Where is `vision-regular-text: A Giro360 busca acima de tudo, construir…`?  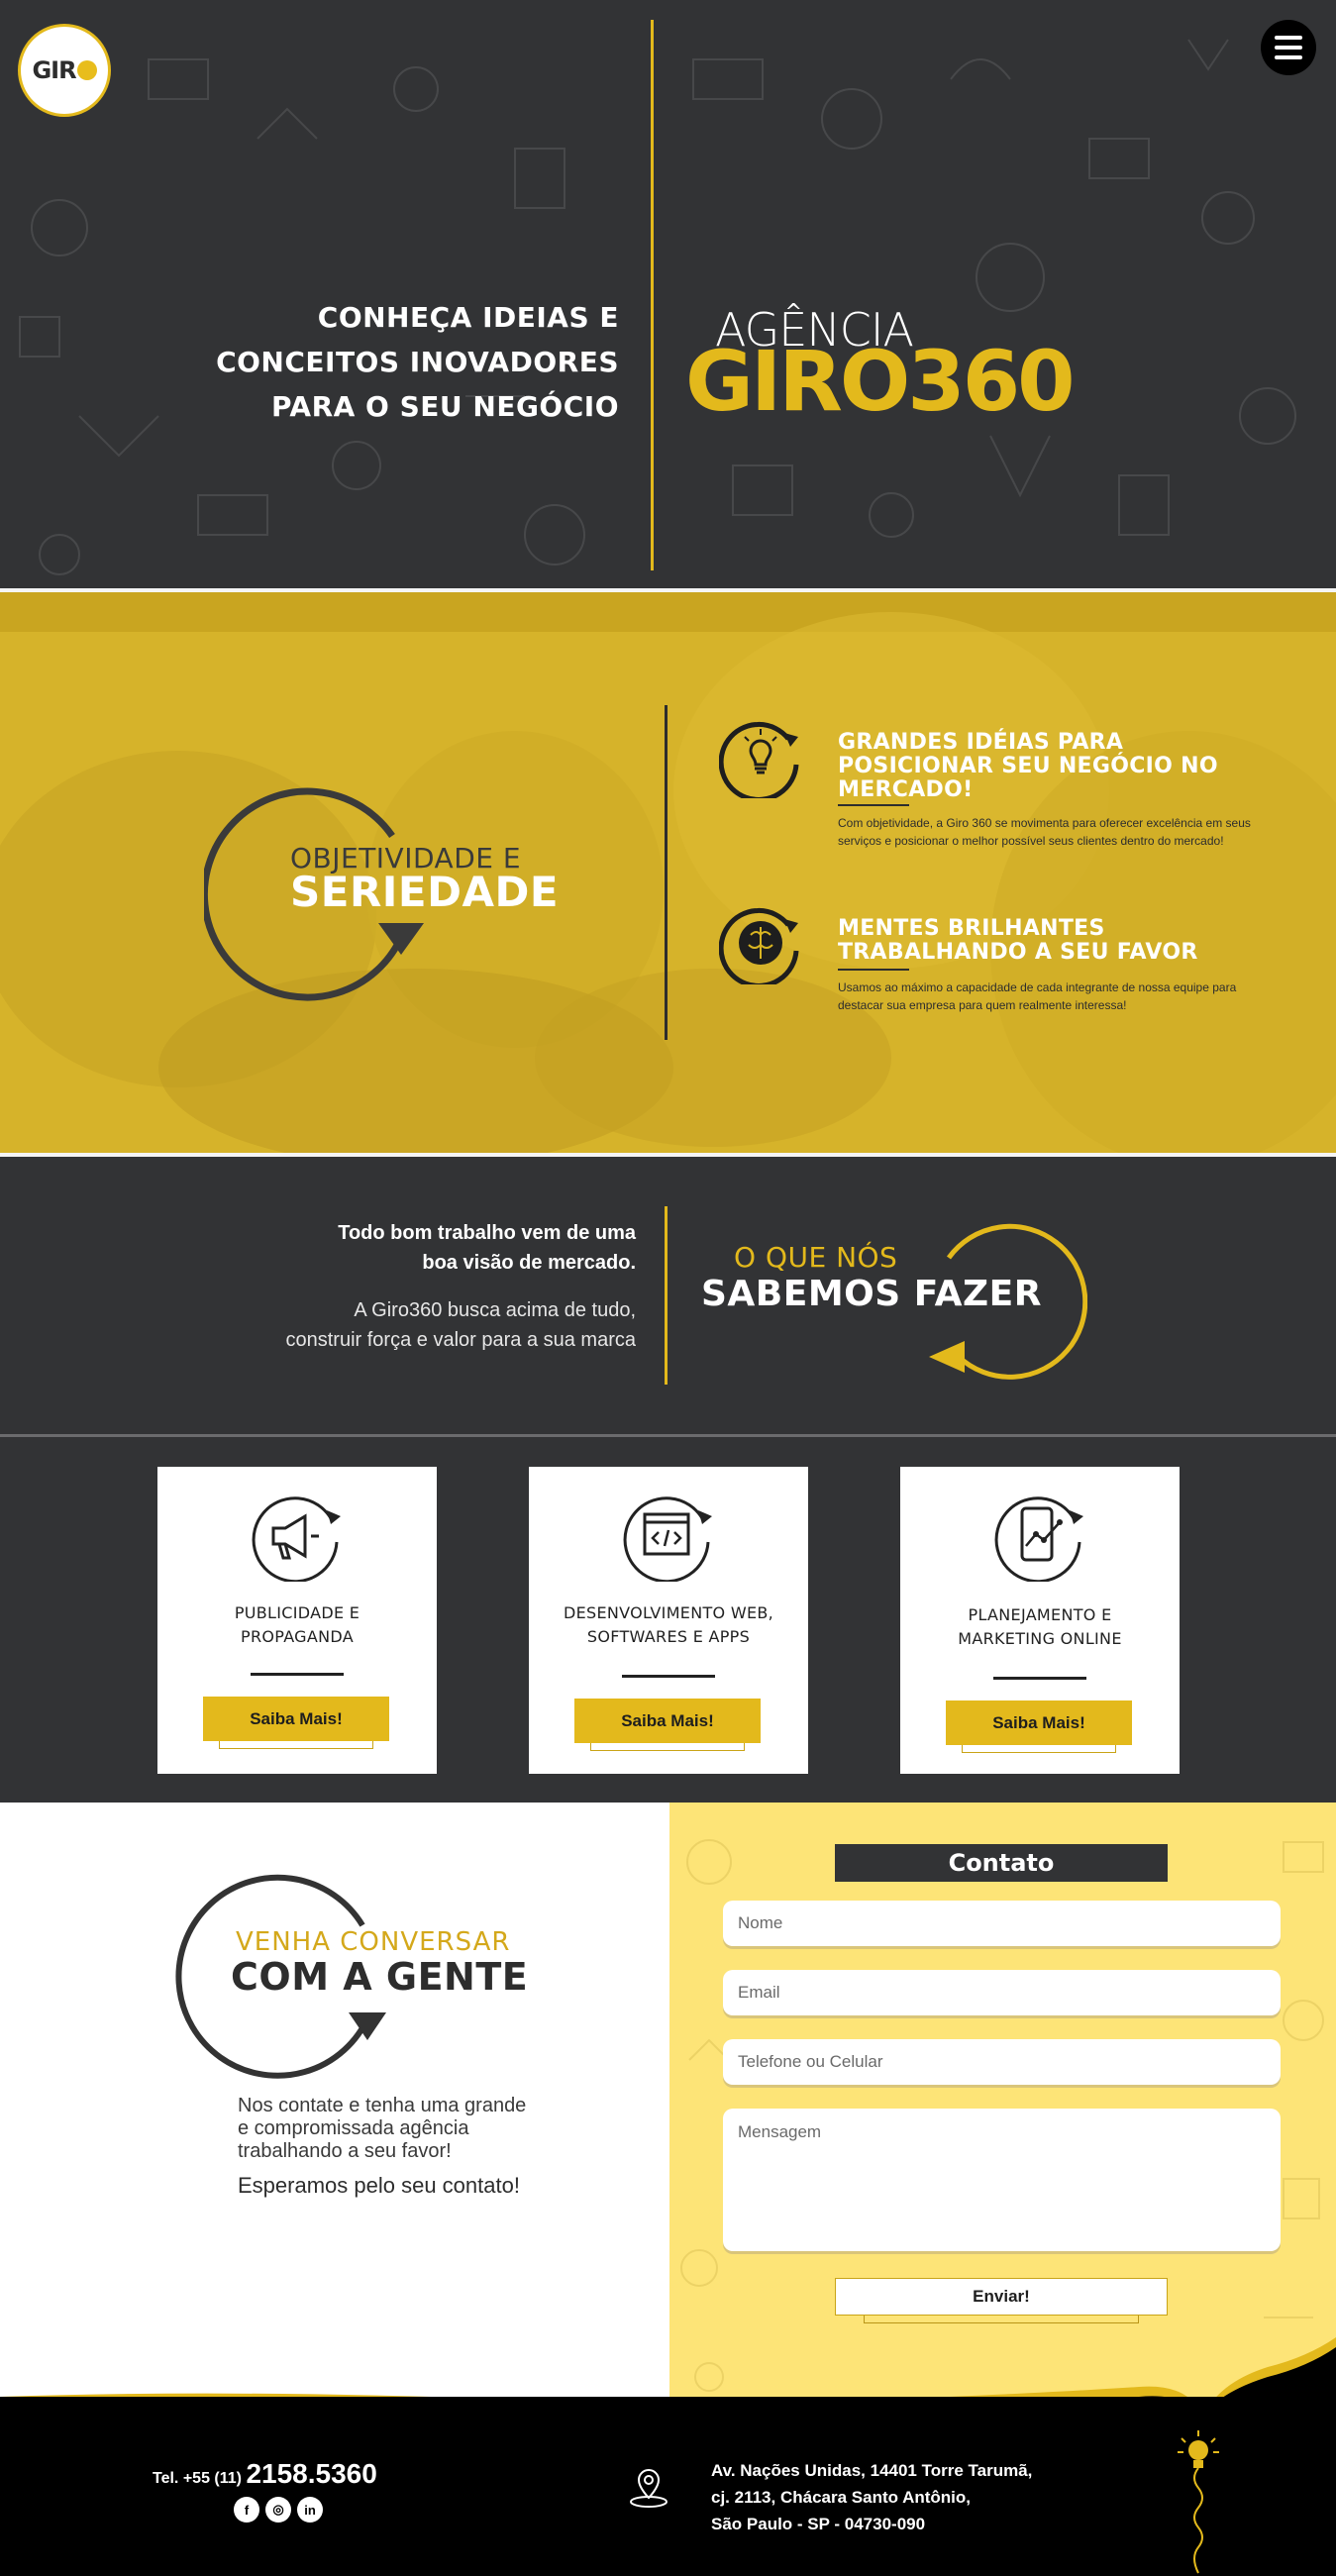
vision-regular-text: A Giro360 busca acima de tudo, construir… is located at coordinates (422, 1325).